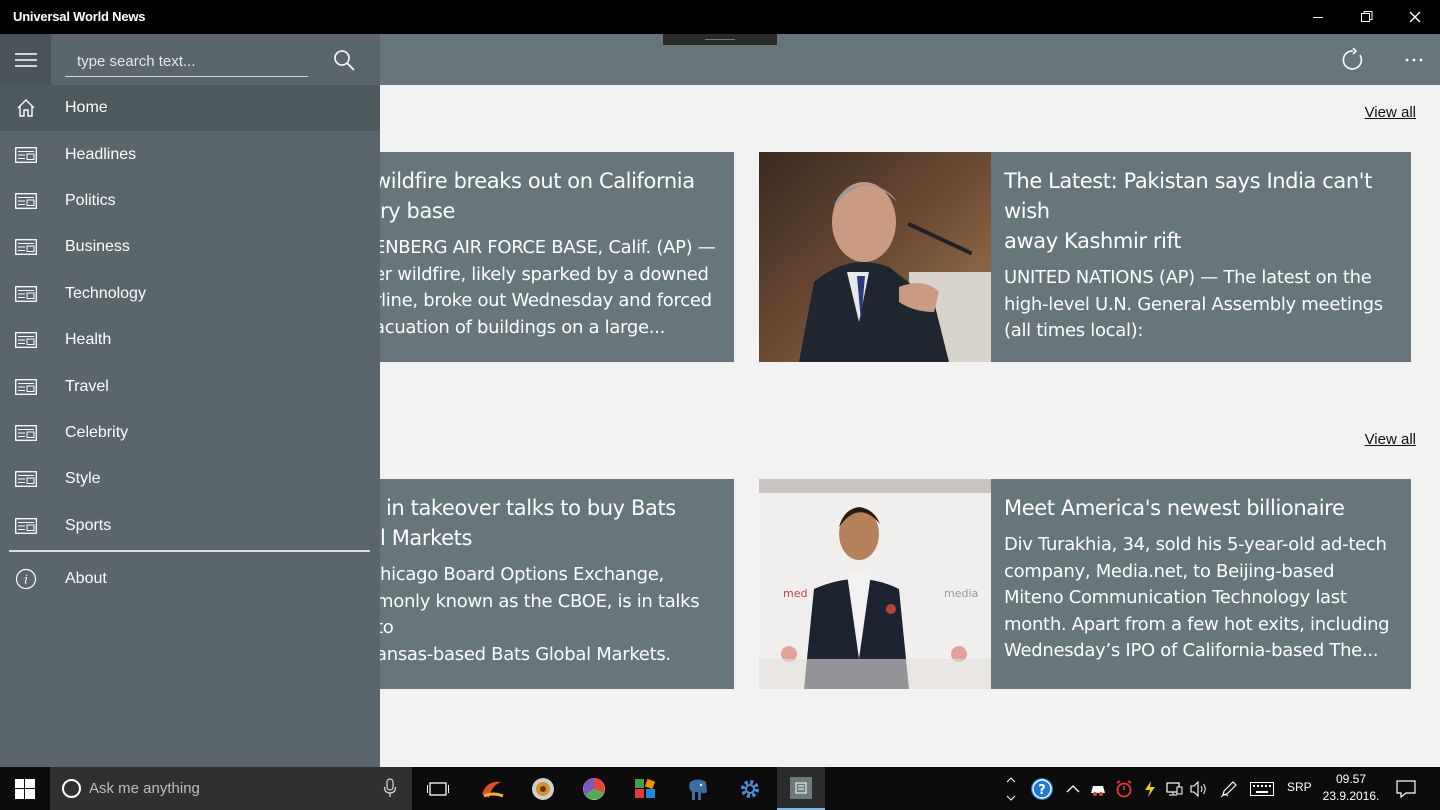 This screenshot has height=810, width=1440. What do you see at coordinates (1073, 788) in the screenshot?
I see `show-hidden-icons-button` at bounding box center [1073, 788].